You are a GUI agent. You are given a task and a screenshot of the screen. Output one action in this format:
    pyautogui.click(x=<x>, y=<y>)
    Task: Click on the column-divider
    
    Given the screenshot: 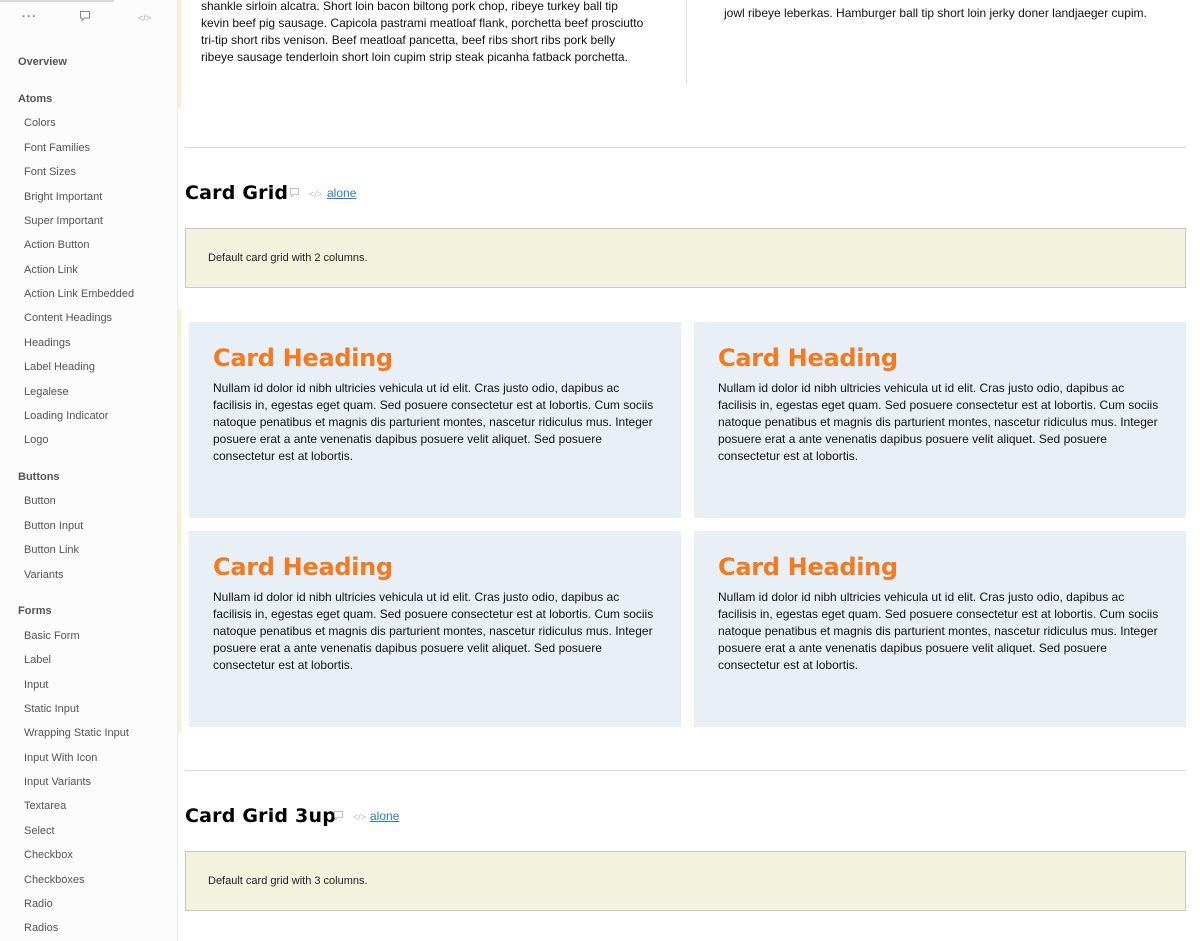 What is the action you would take?
    pyautogui.click(x=686, y=42)
    